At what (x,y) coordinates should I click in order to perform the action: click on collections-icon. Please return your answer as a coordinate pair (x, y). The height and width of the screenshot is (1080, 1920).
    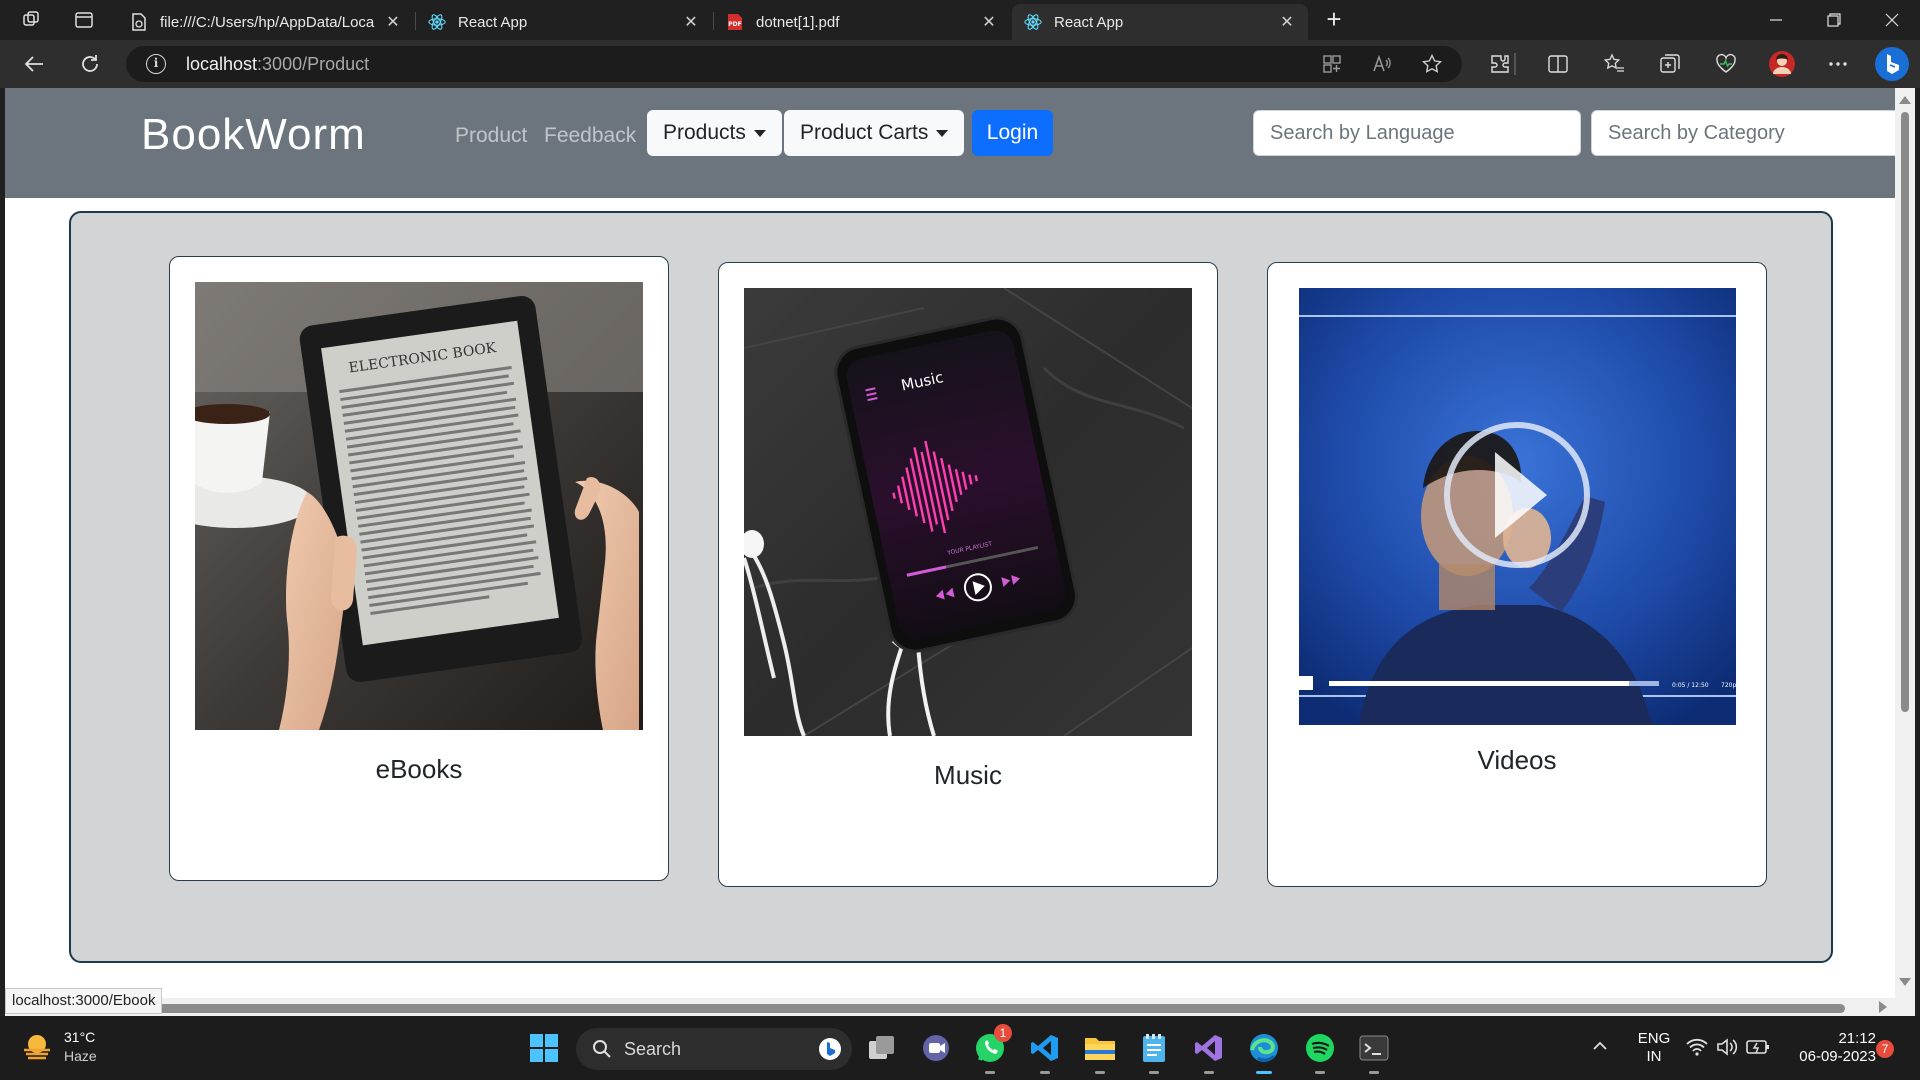
    Looking at the image, I should click on (1670, 64).